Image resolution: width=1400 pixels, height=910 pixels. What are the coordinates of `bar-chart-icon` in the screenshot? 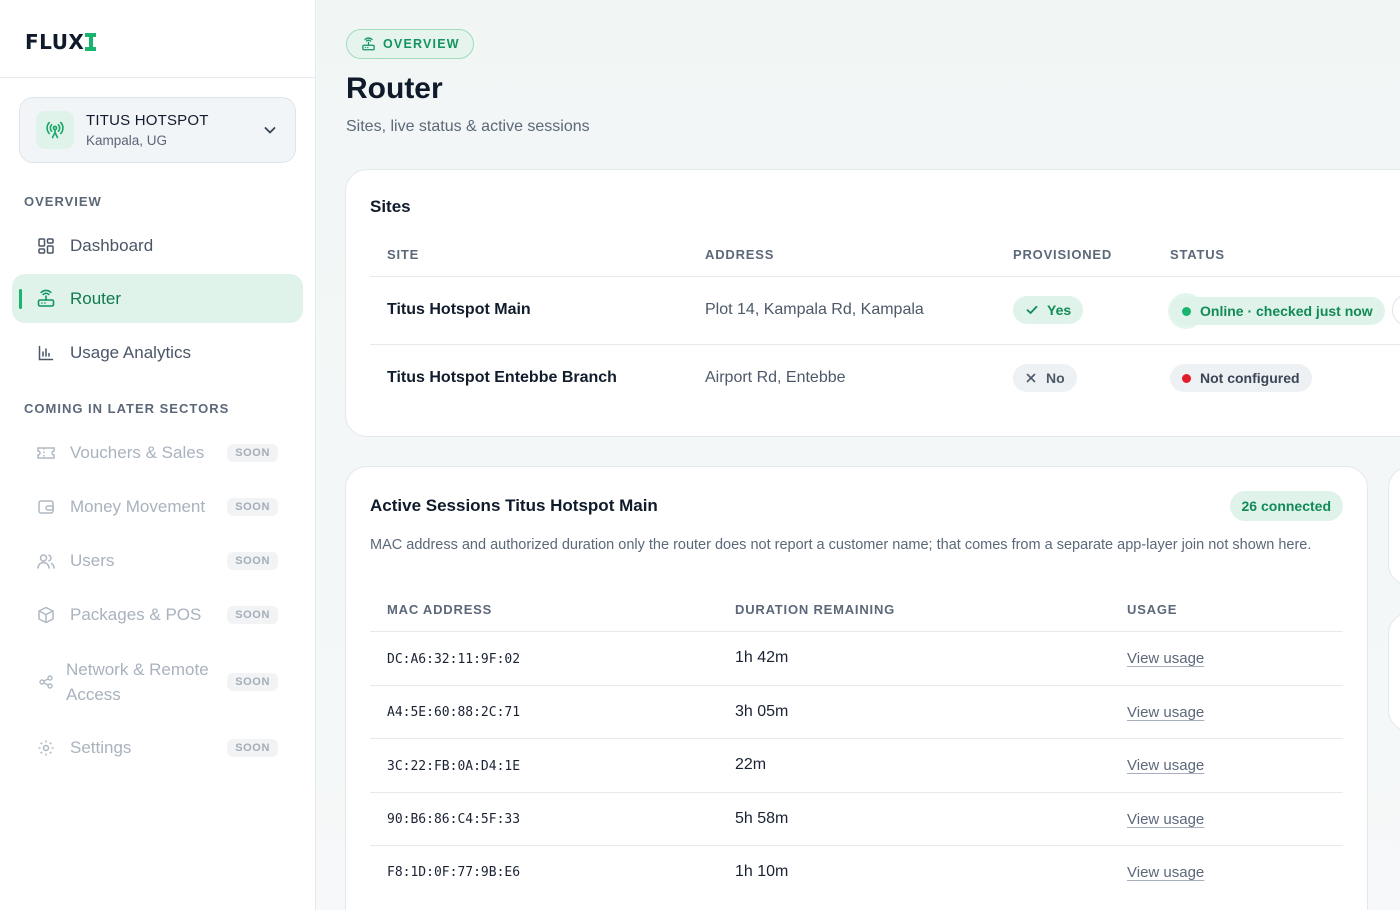 It's located at (46, 353).